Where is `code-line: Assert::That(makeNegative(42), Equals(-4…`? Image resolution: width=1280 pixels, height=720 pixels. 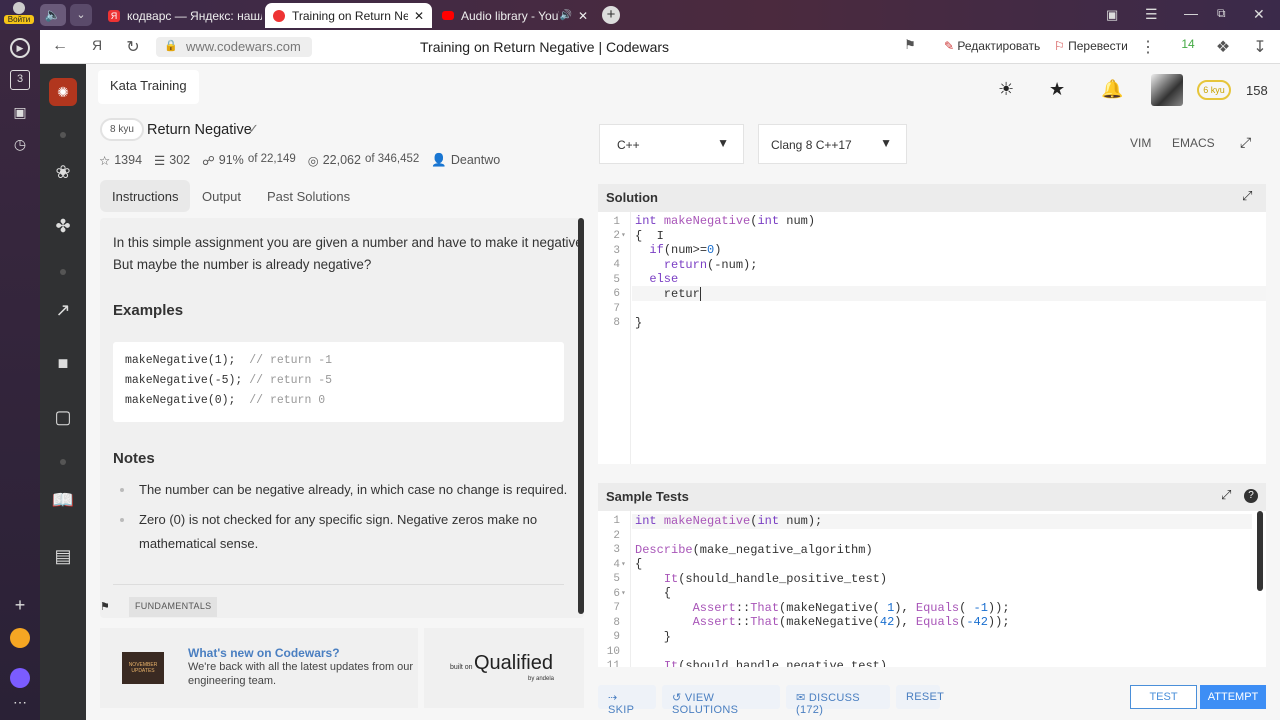
code-line: Assert::That(makeNegative(42), Equals(-4… is located at coordinates (851, 622).